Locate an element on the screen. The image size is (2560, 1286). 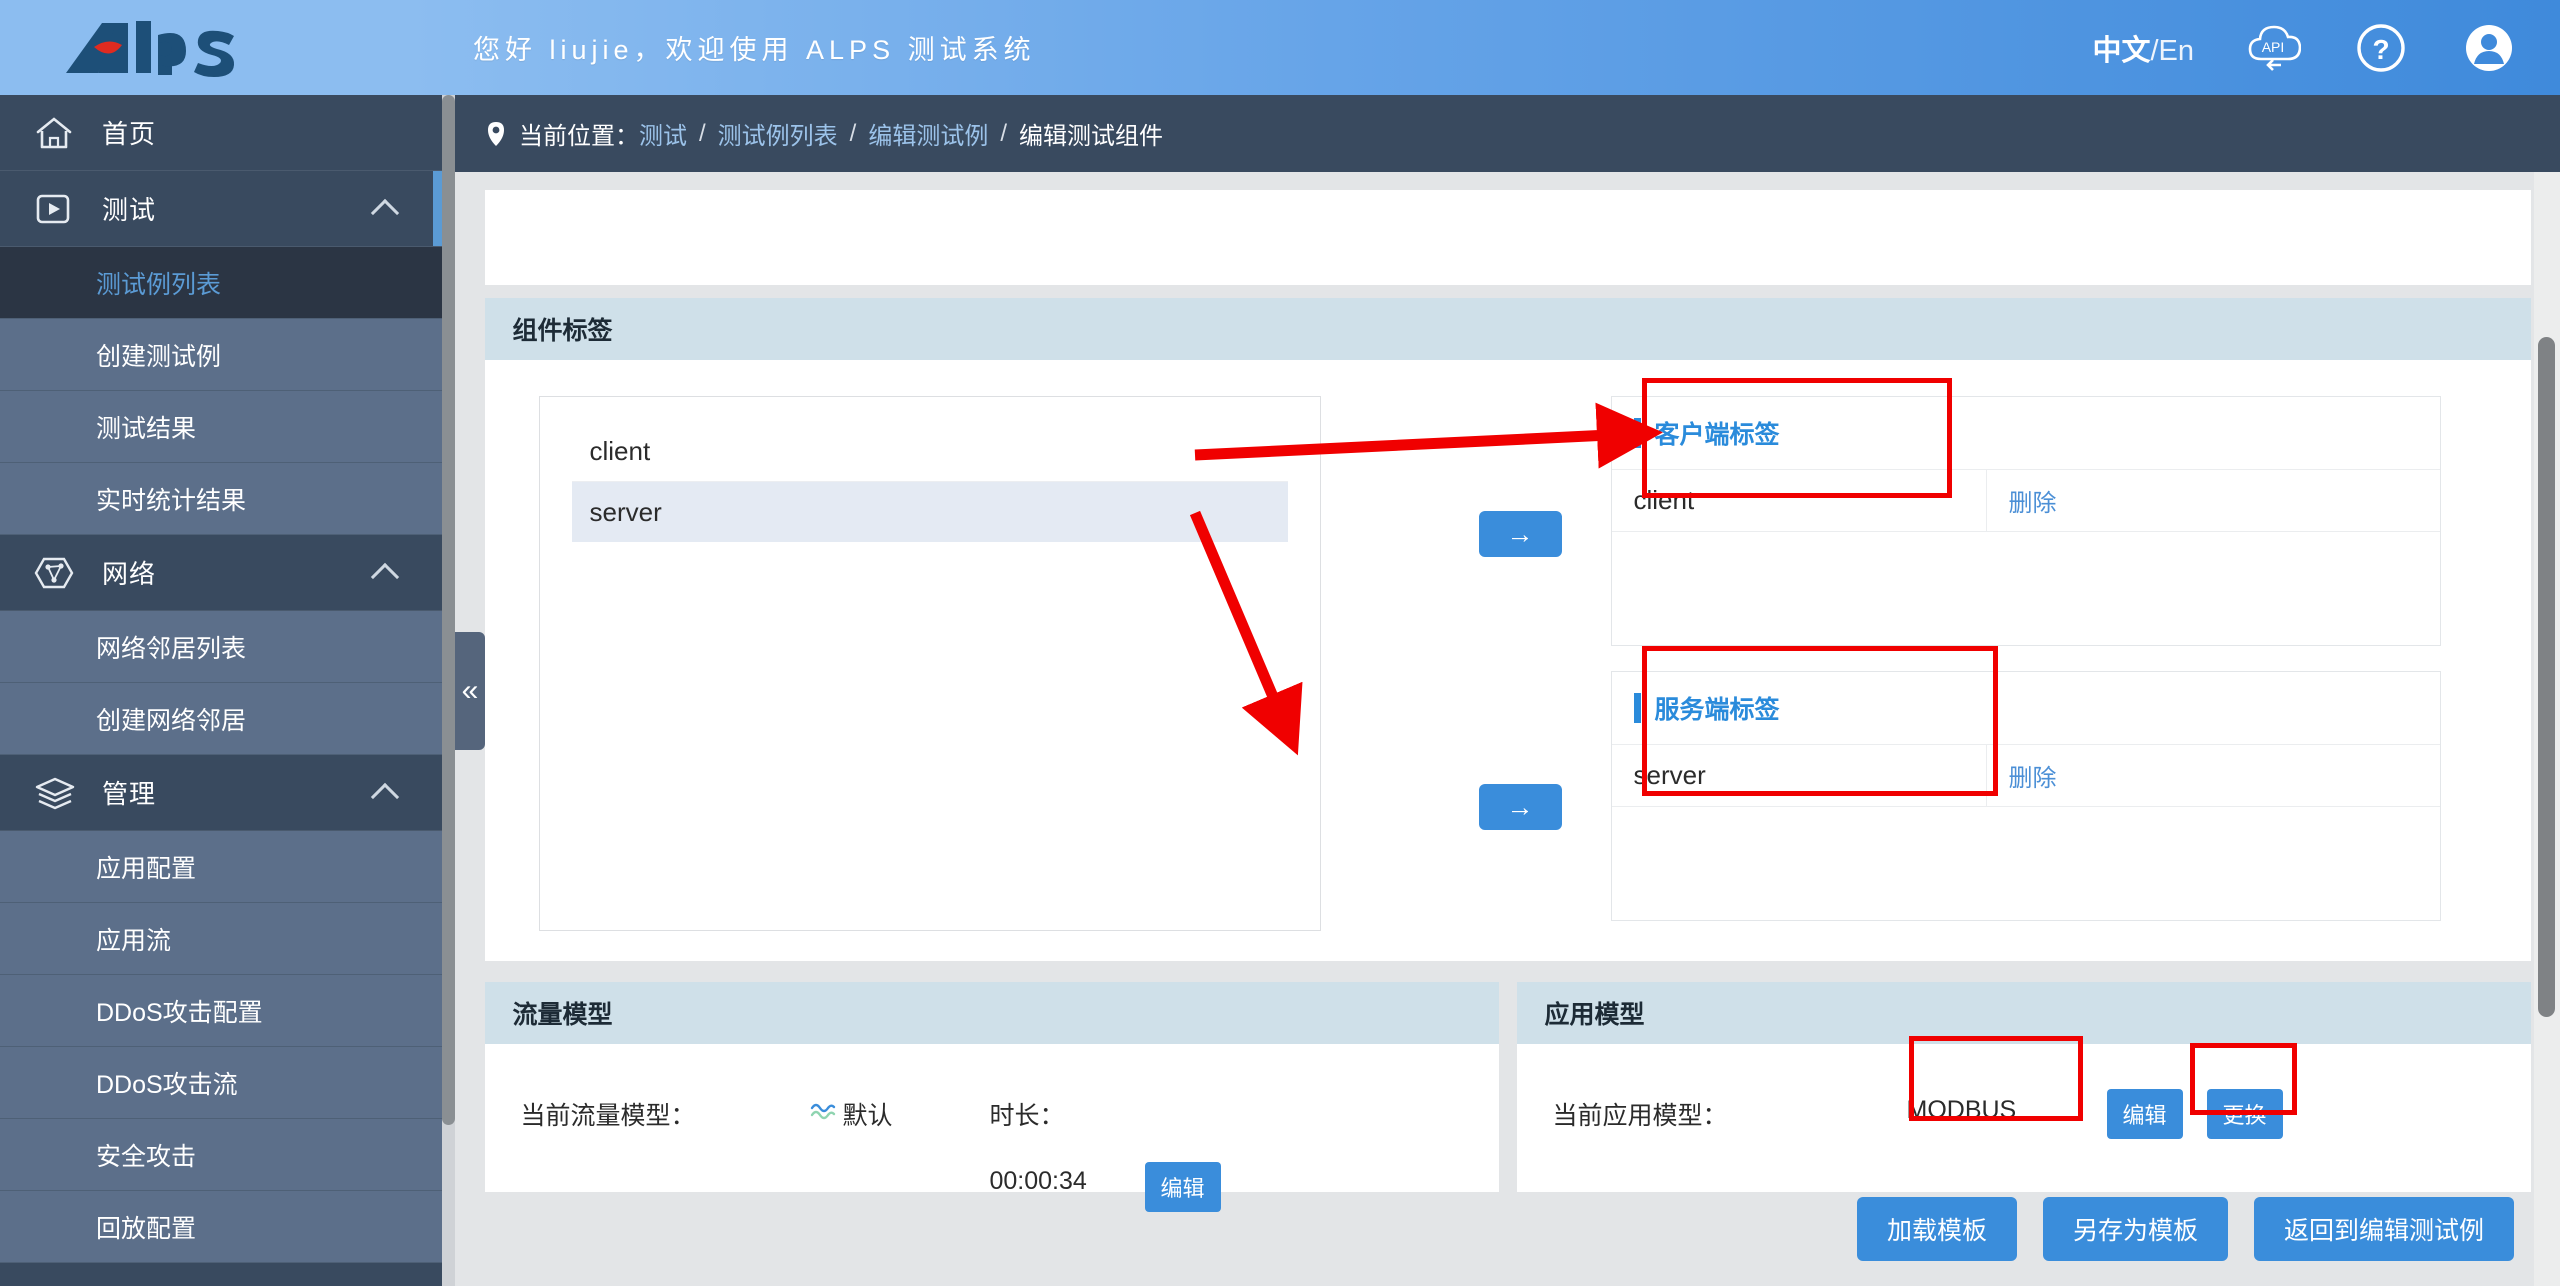
app-model-edit-button: 编辑 is located at coordinates (2144, 1114).